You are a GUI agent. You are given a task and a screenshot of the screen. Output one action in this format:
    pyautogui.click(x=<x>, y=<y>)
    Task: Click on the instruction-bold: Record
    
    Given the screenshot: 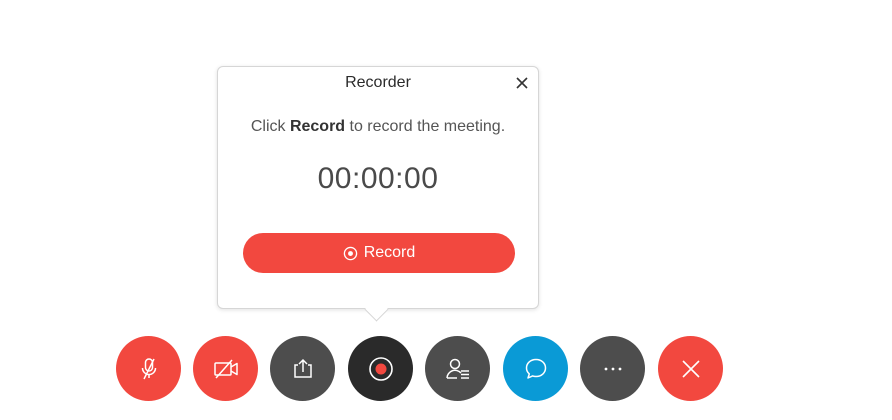 What is the action you would take?
    pyautogui.click(x=317, y=126)
    